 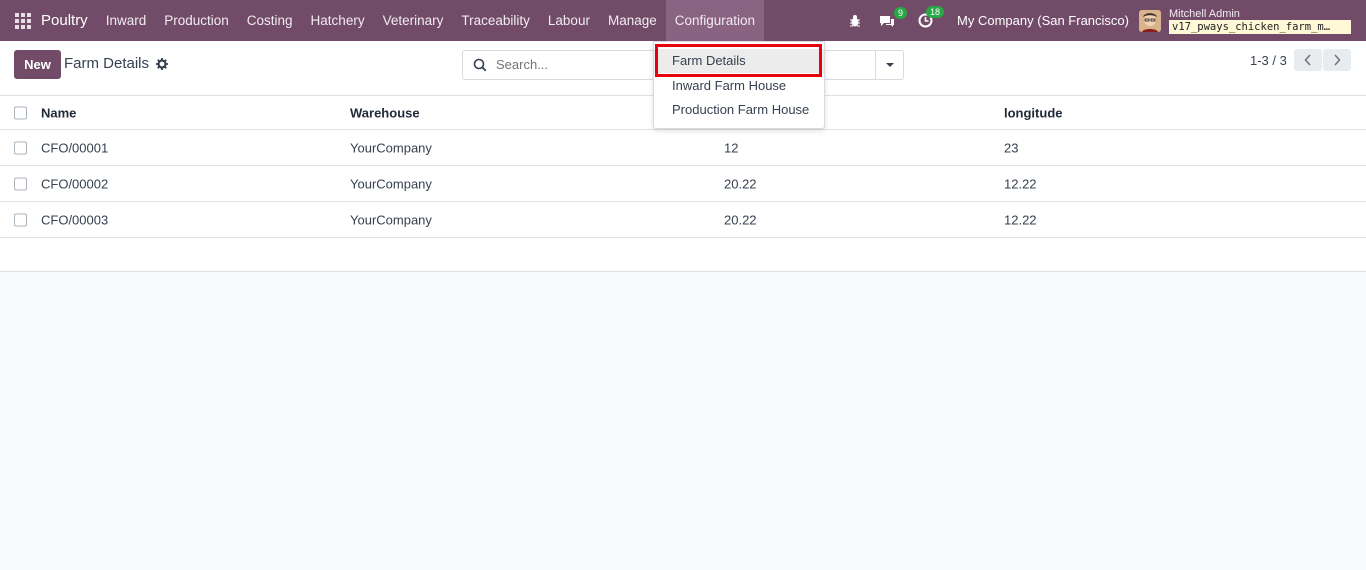 What do you see at coordinates (75, 183) in the screenshot?
I see `cell-name: CFO/00002` at bounding box center [75, 183].